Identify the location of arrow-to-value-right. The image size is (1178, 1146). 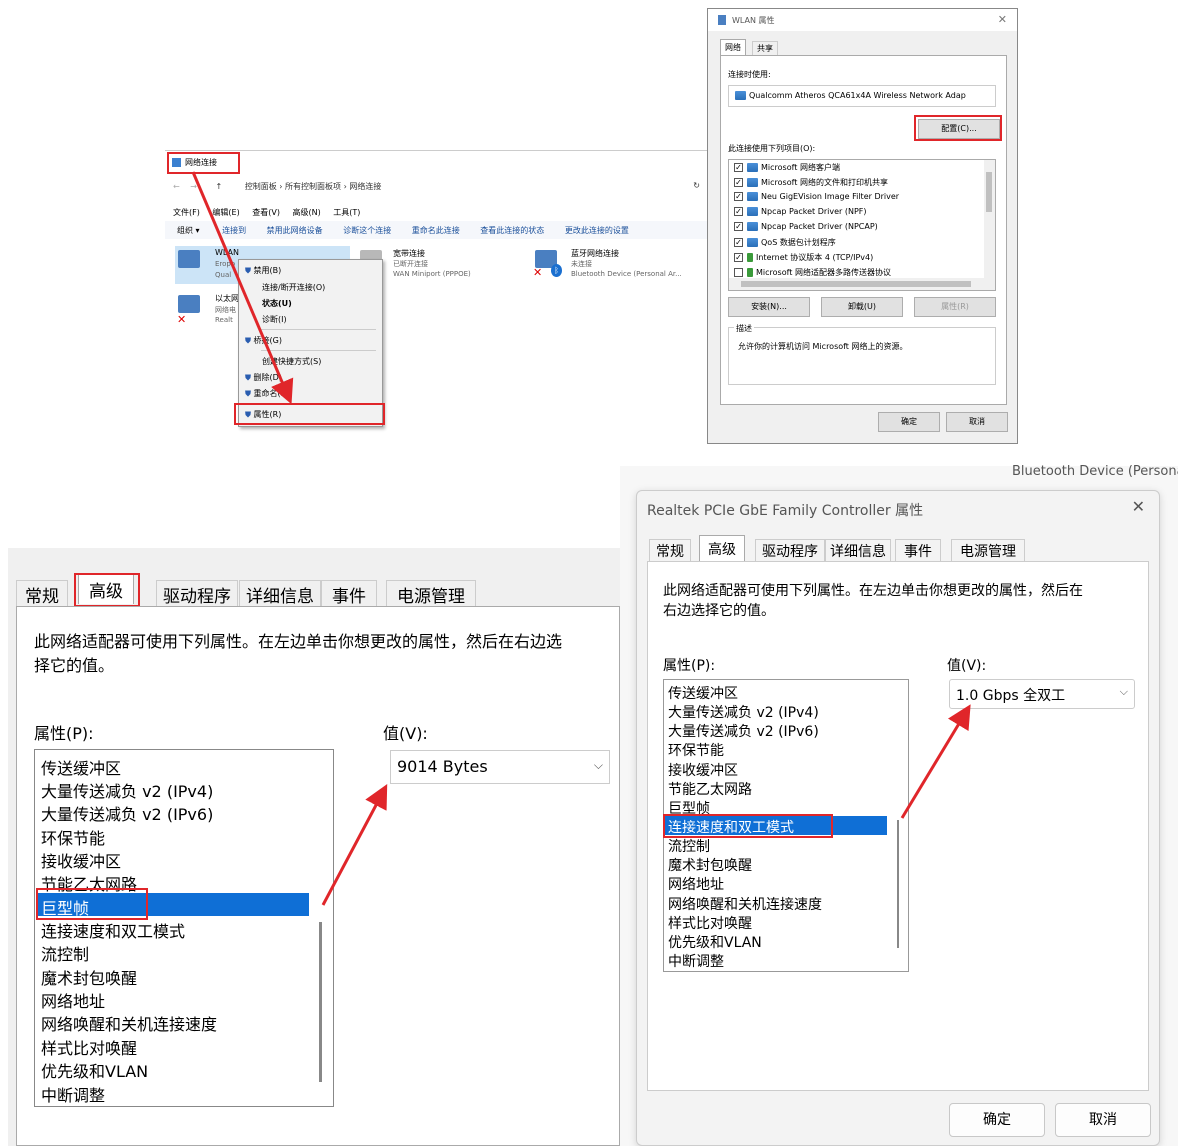
(935, 761).